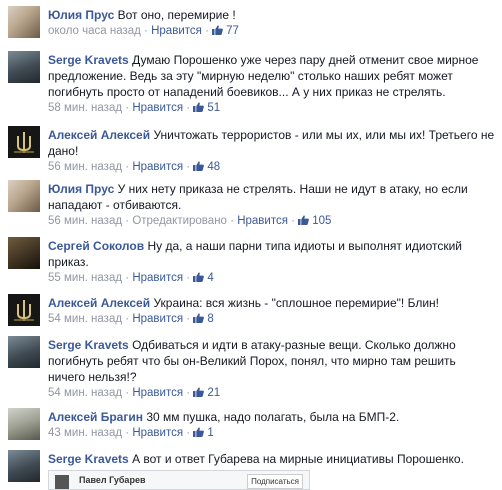  Describe the element at coordinates (275, 481) in the screenshot. I see `subscribe-button: Подписаться` at that location.